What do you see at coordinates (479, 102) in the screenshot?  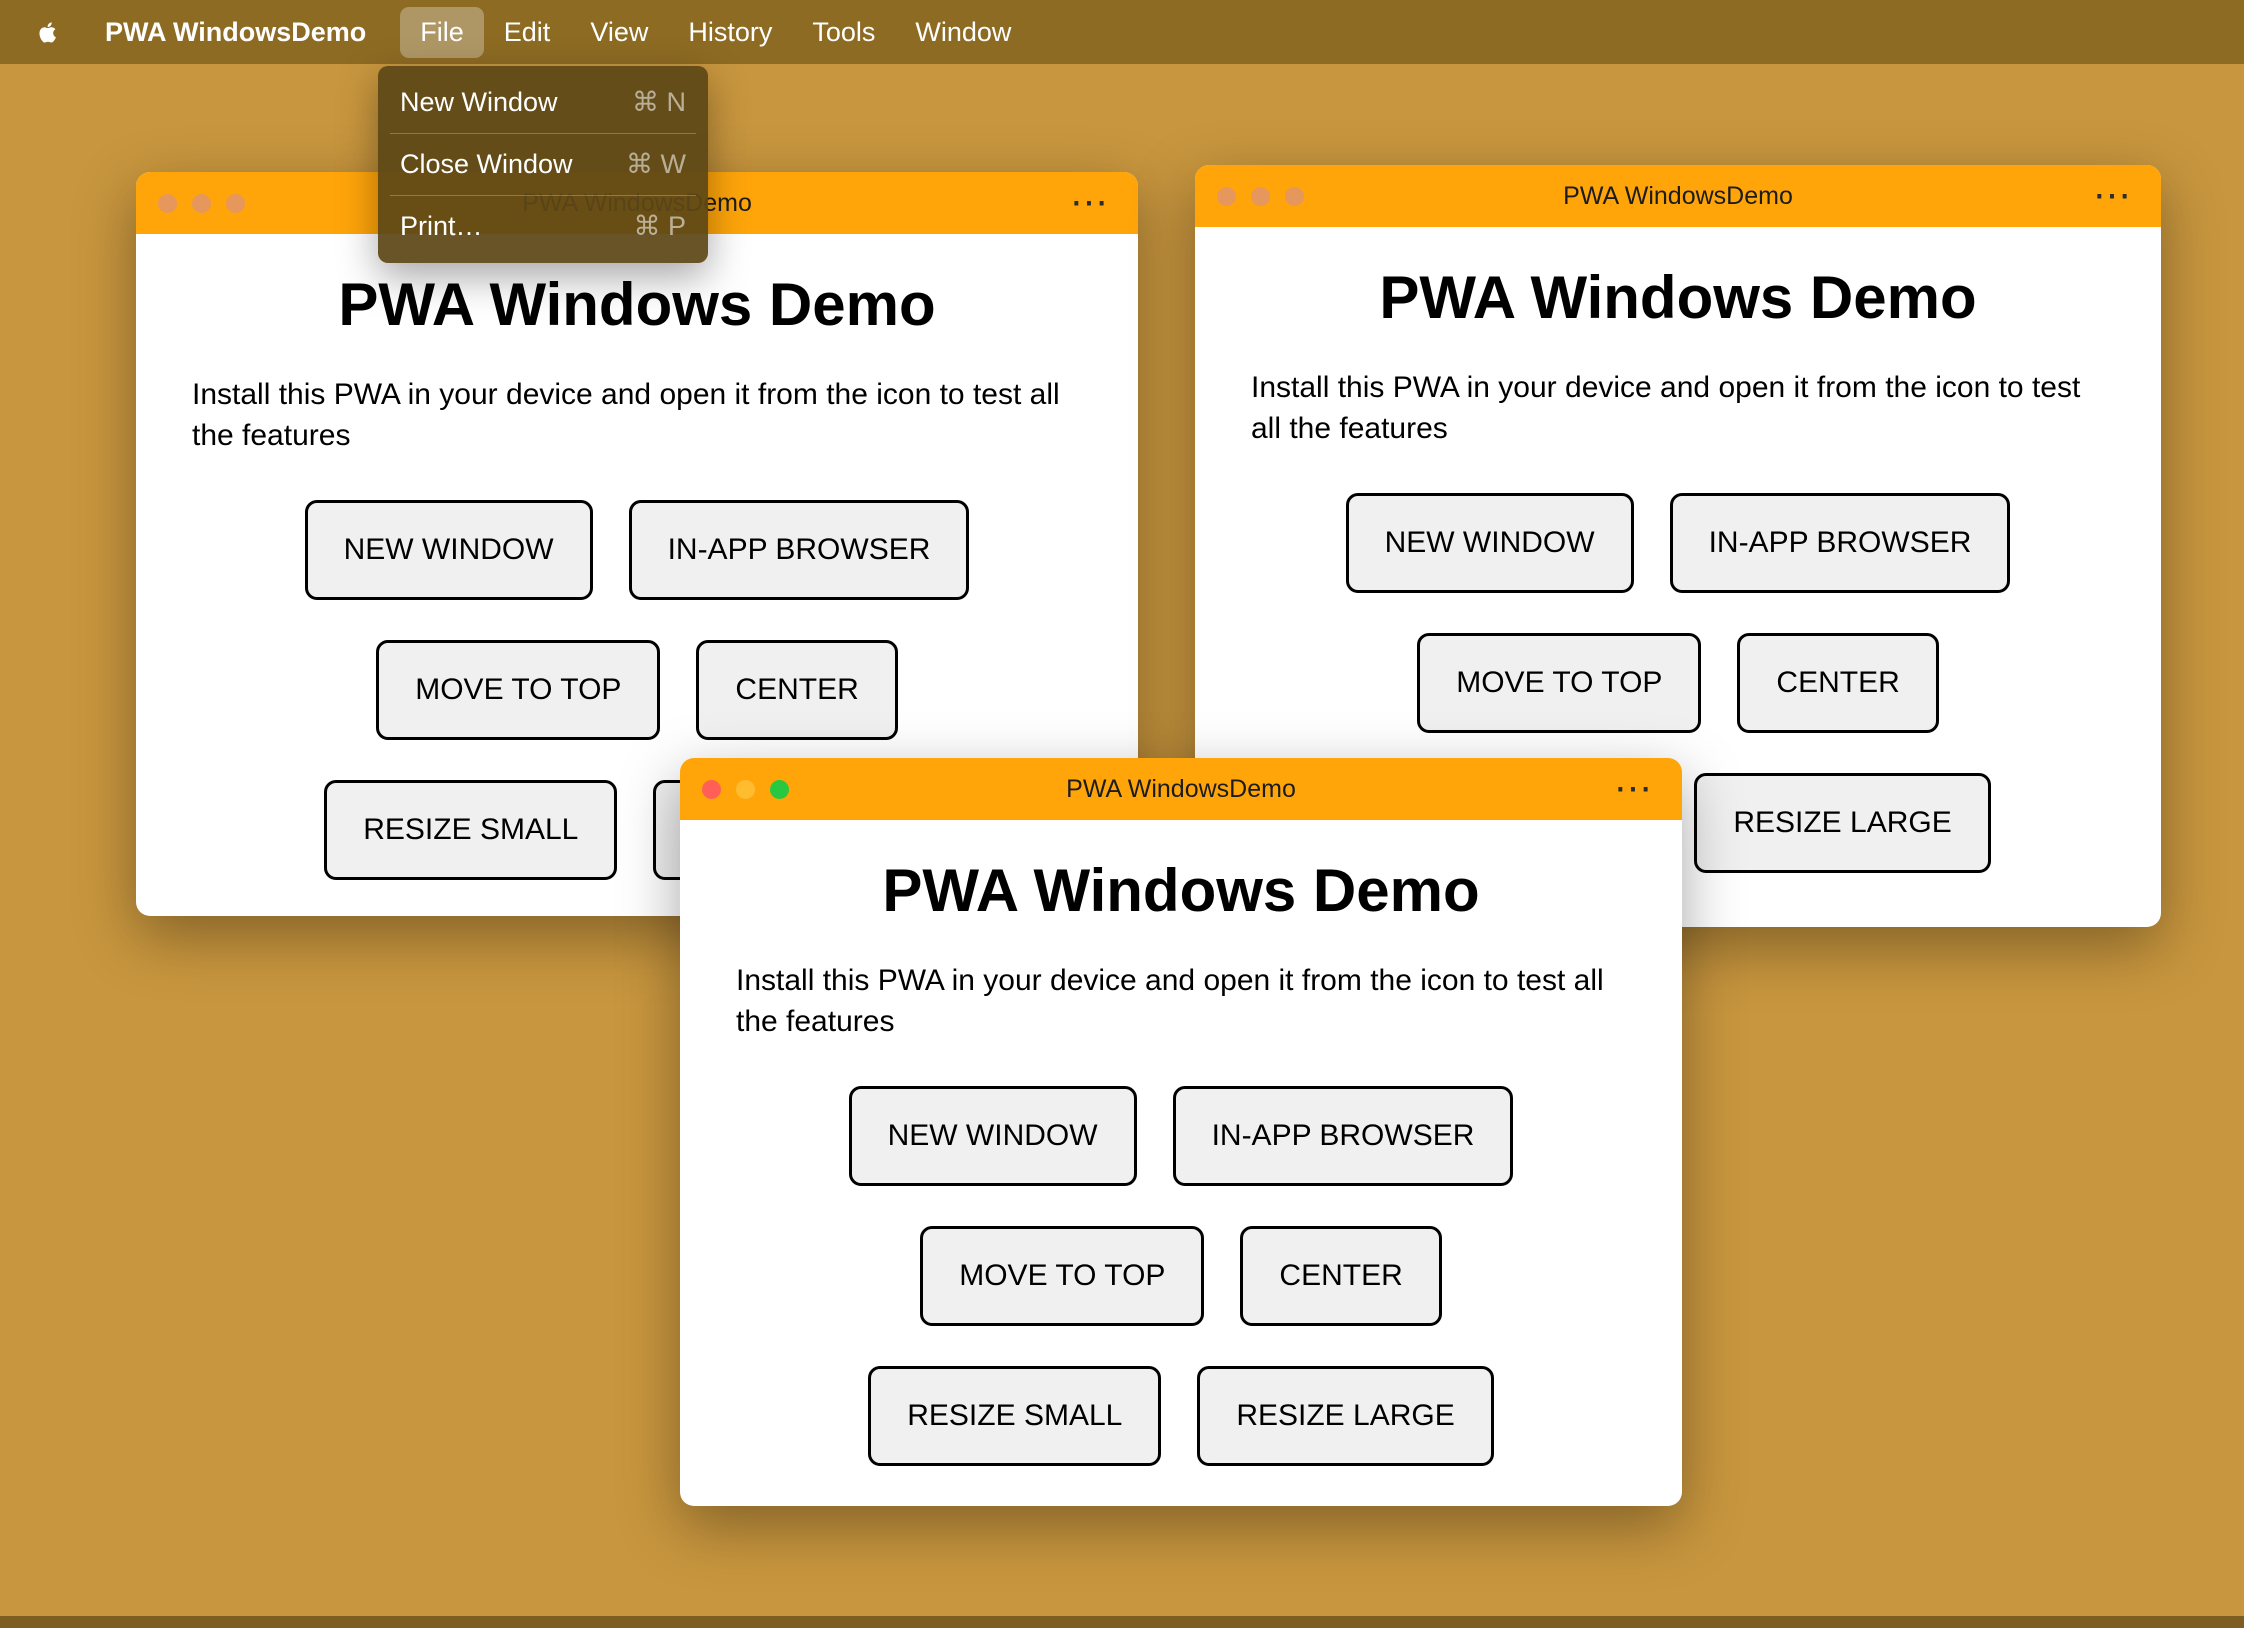 I see `menu-item-label: New Window` at bounding box center [479, 102].